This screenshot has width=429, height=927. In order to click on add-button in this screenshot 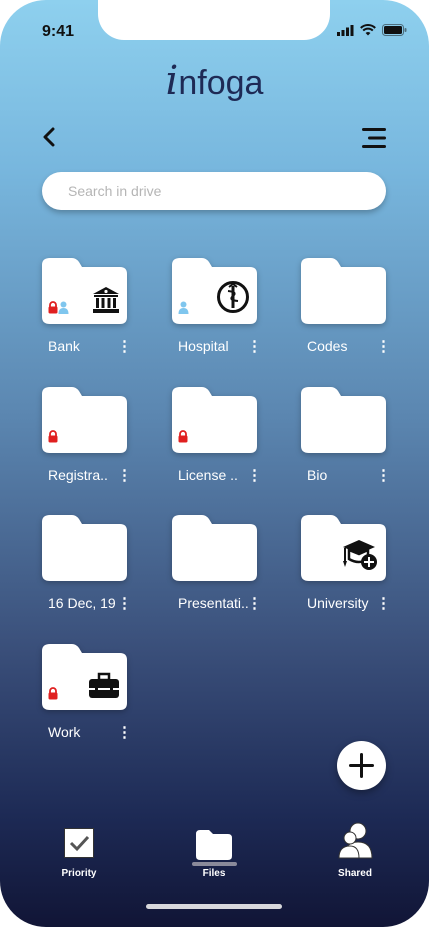, I will do `click(361, 765)`.